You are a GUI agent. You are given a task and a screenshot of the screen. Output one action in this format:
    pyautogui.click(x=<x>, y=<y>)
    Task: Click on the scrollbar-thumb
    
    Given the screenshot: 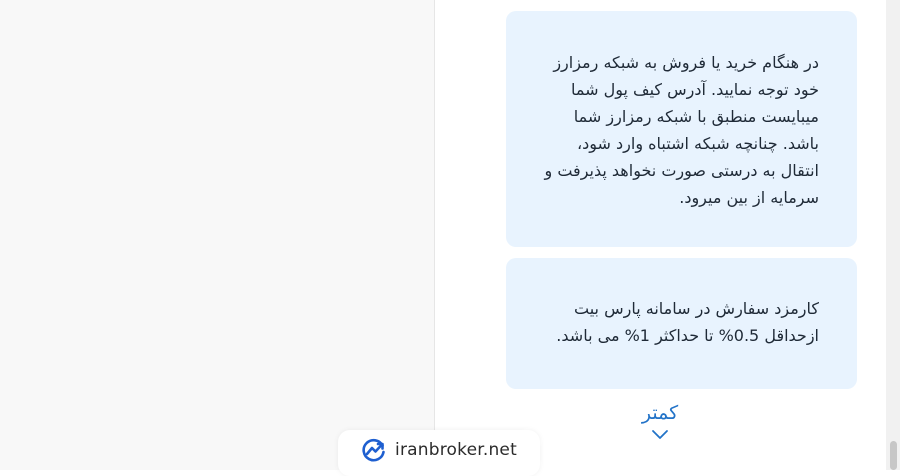 What is the action you would take?
    pyautogui.click(x=893, y=455)
    